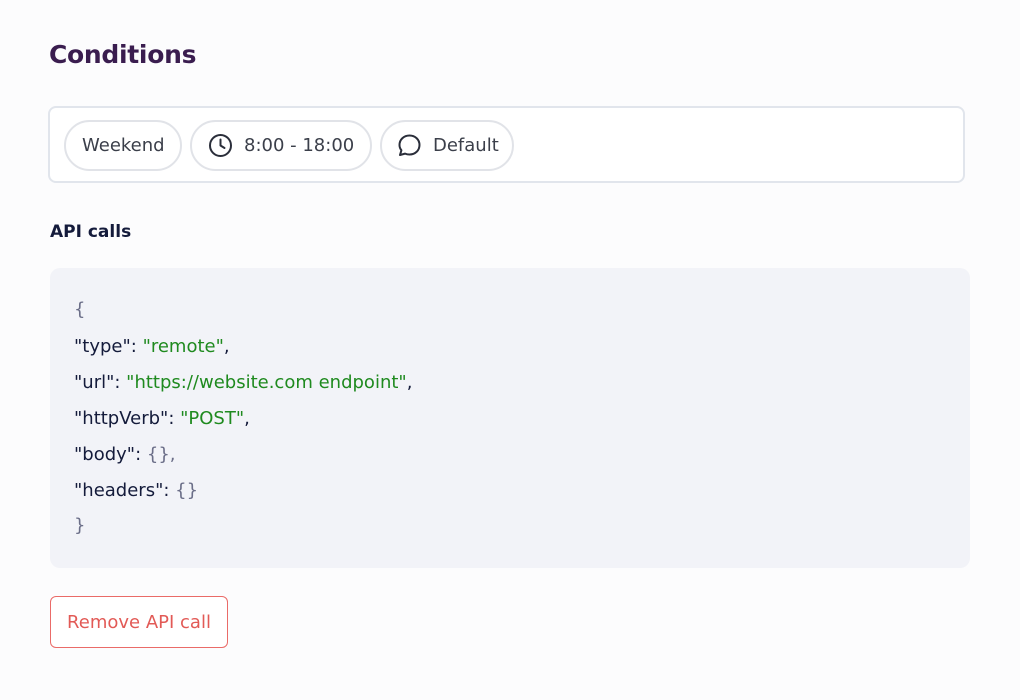 The width and height of the screenshot is (1020, 700). I want to click on code-line-type: "type": "remote",, so click(152, 346).